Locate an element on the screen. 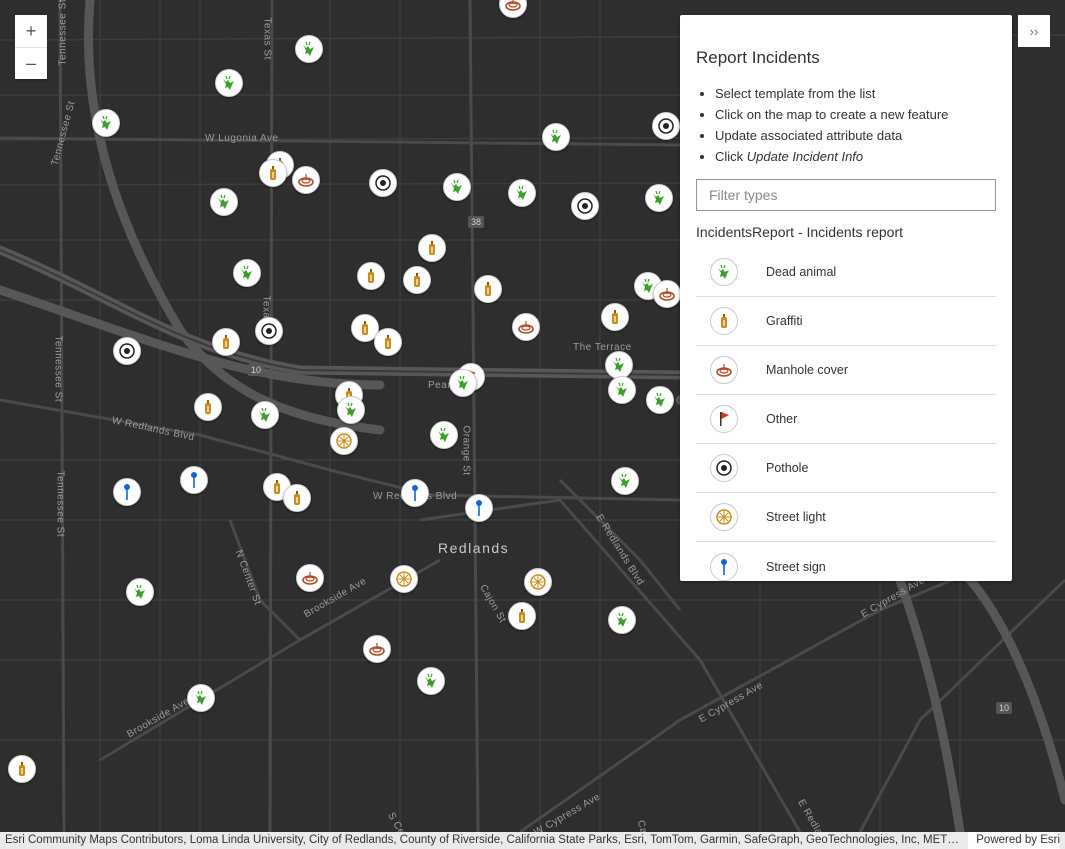 The height and width of the screenshot is (849, 1065). zoom-in-button: + is located at coordinates (31, 31).